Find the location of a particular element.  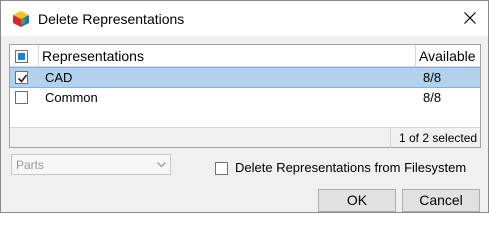

column-header-label: Available is located at coordinates (447, 56).